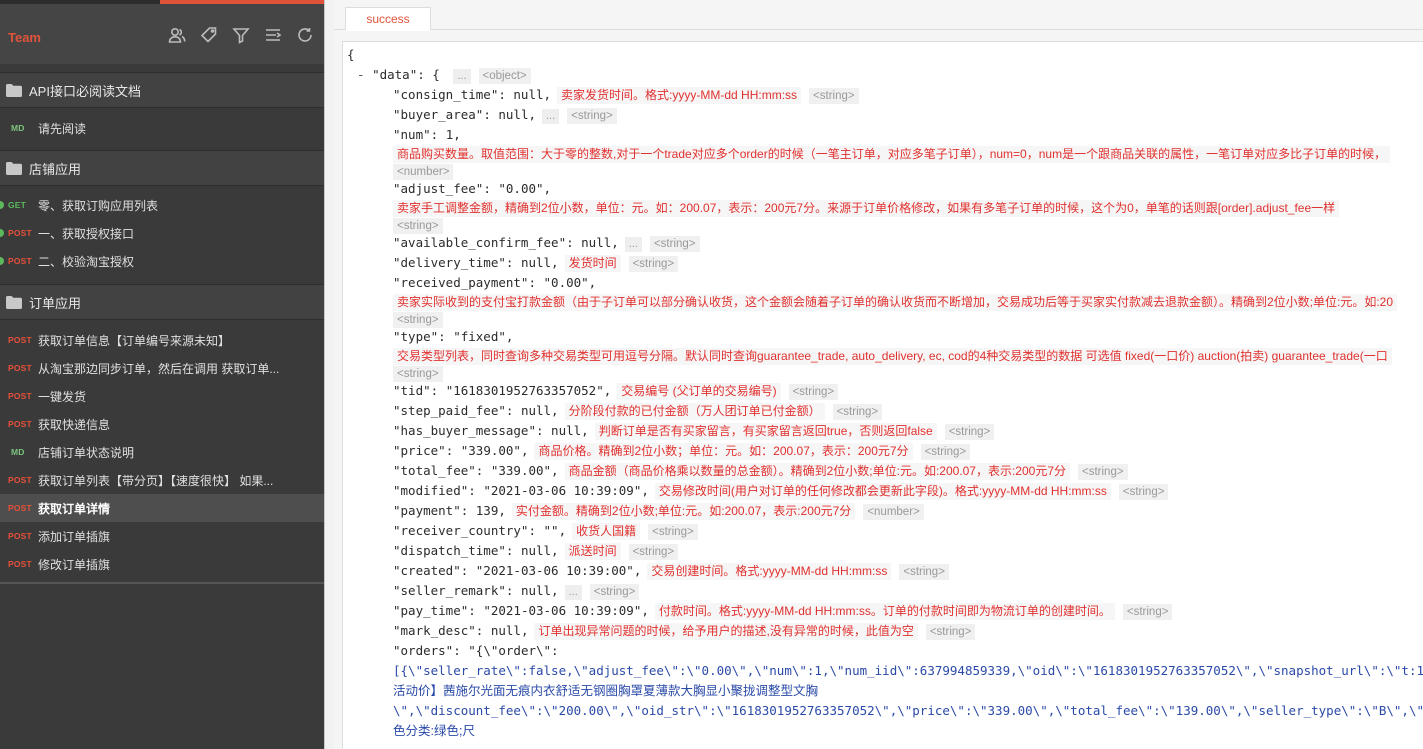  I want to click on sidebar-item-label: 一、获取授权接口, so click(86, 233).